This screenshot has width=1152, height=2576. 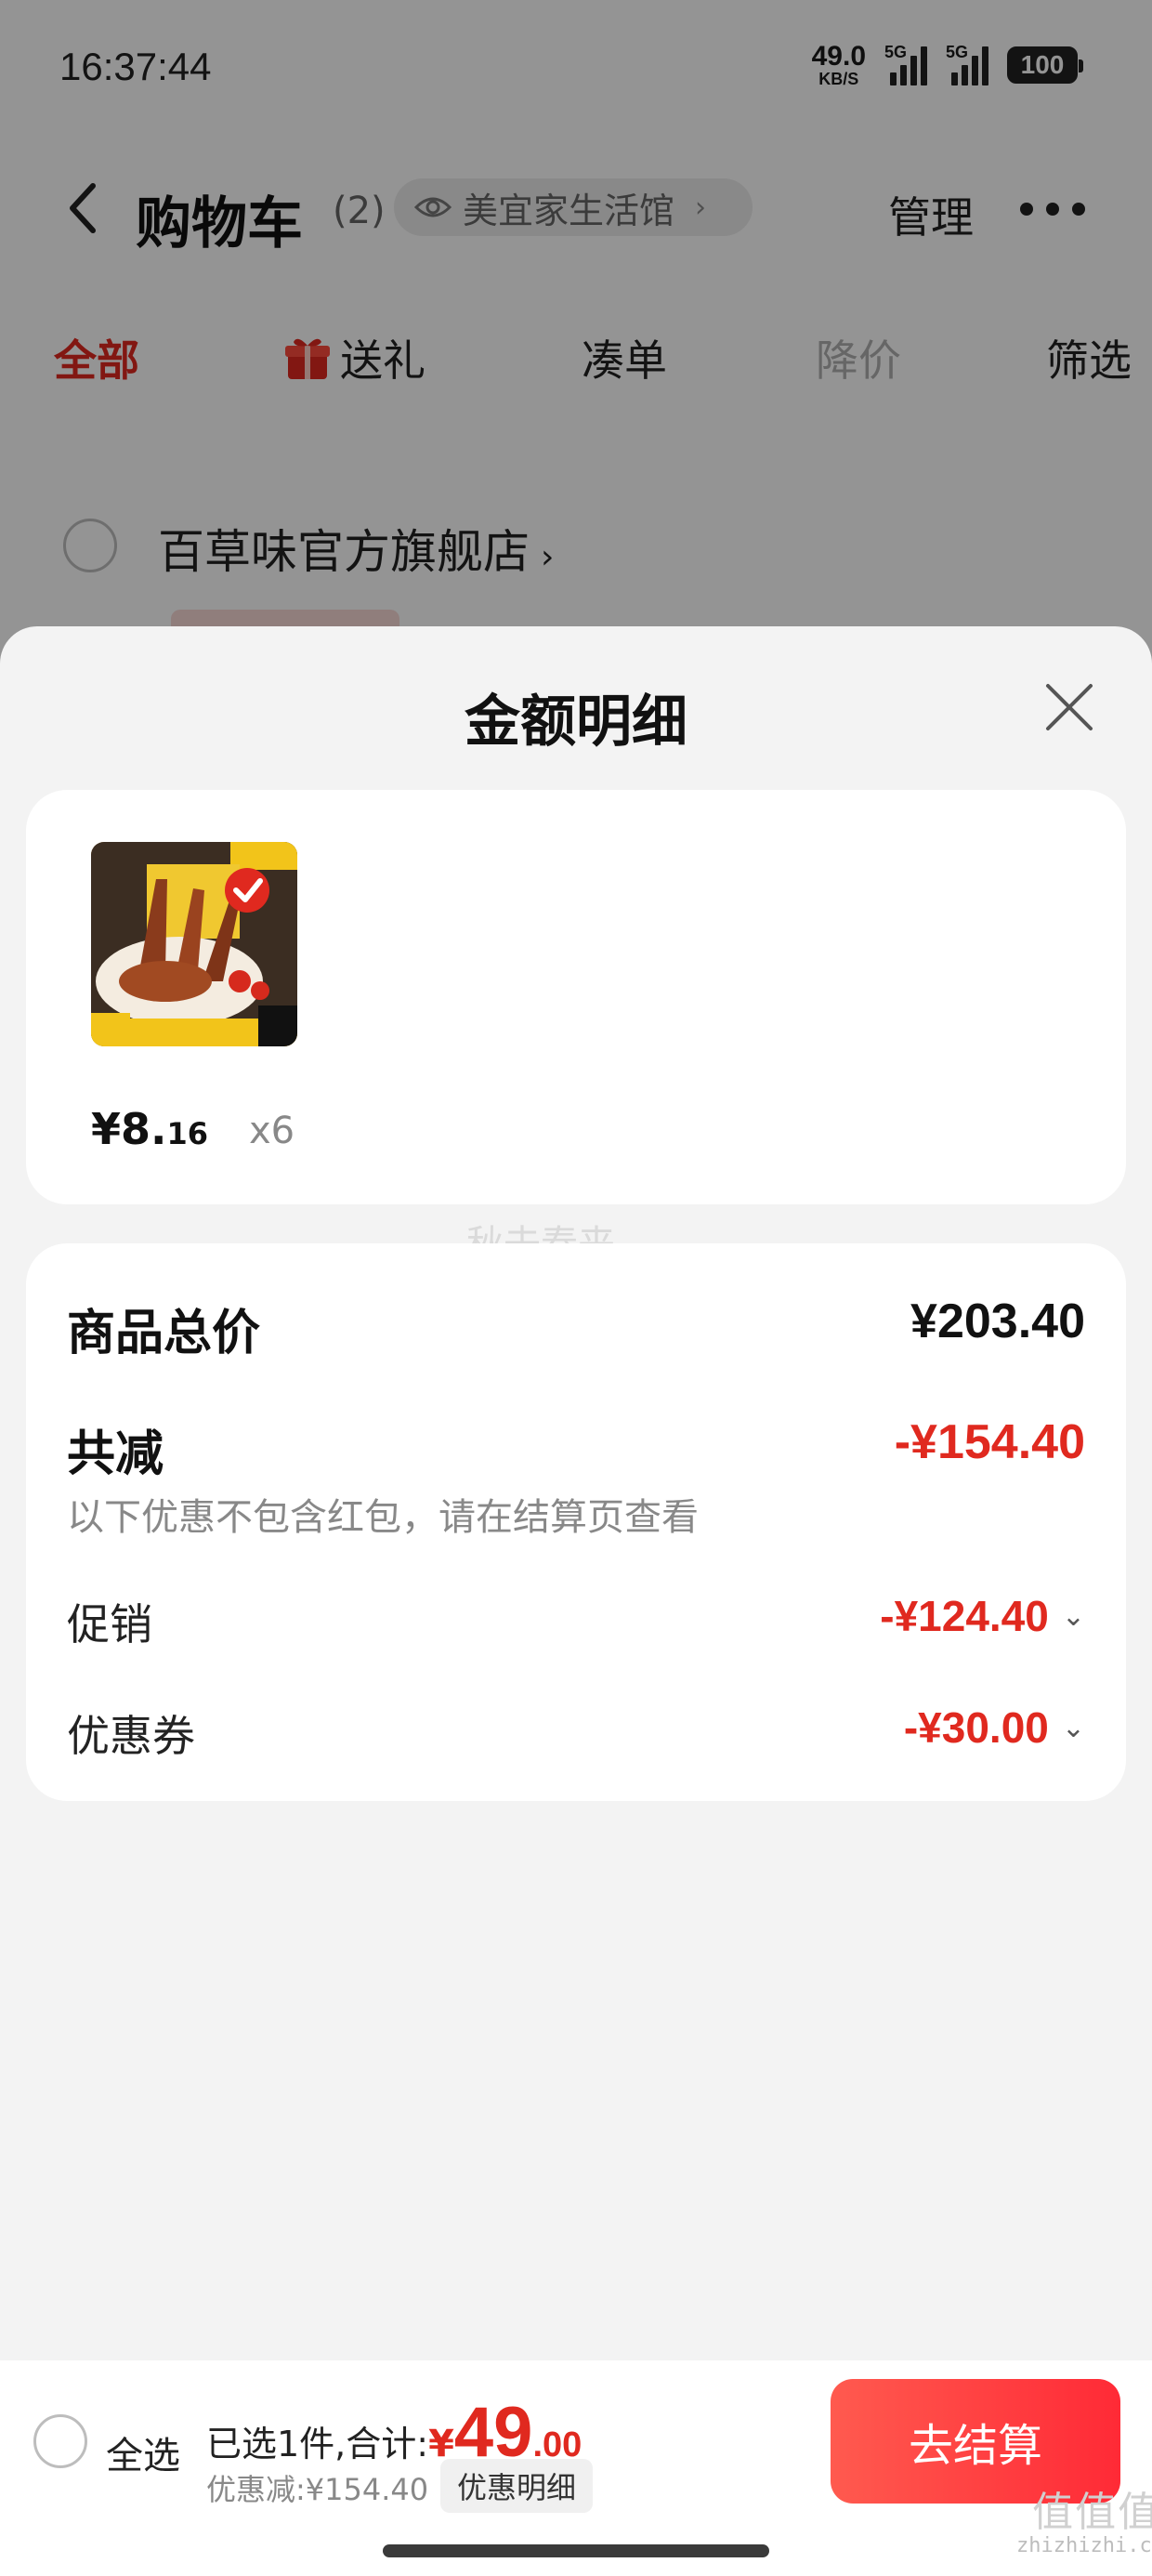 I want to click on promo-label: 促销, so click(x=109, y=1624).